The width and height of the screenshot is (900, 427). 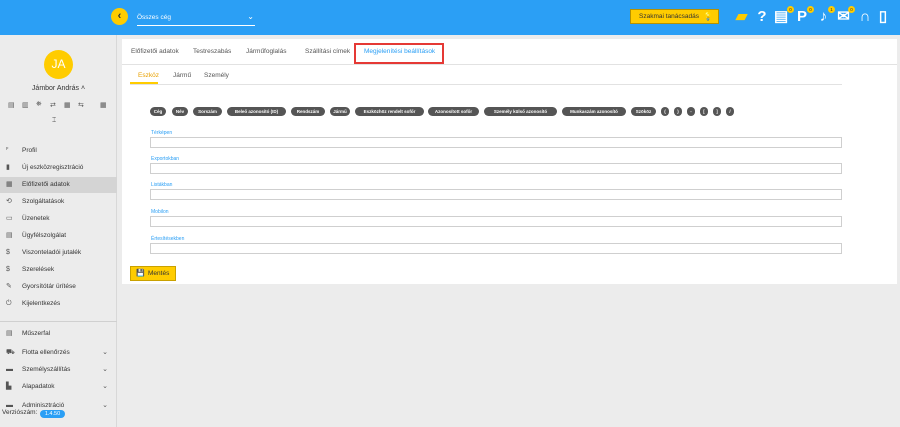 What do you see at coordinates (399, 51) in the screenshot?
I see `tab-display-settings: Megjelenítési beállítások` at bounding box center [399, 51].